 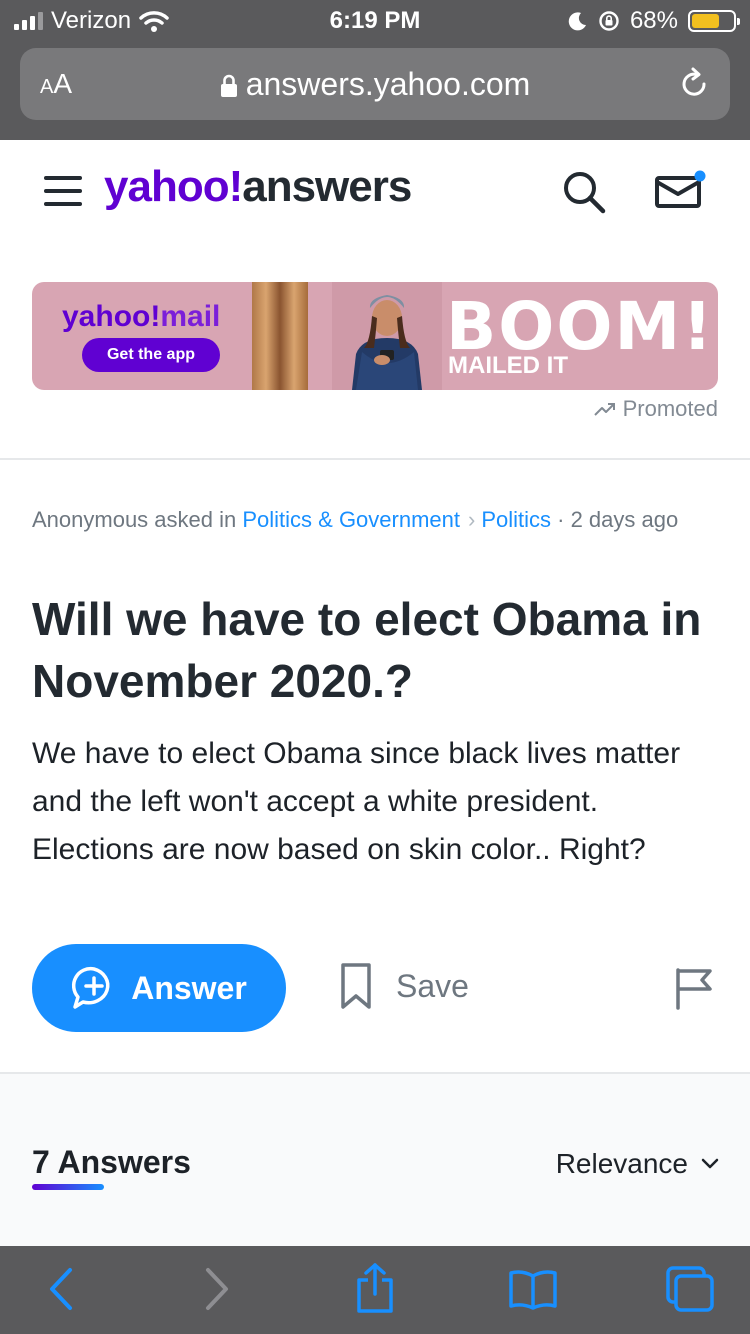 I want to click on ad-subline: MAILED IT, so click(x=508, y=365).